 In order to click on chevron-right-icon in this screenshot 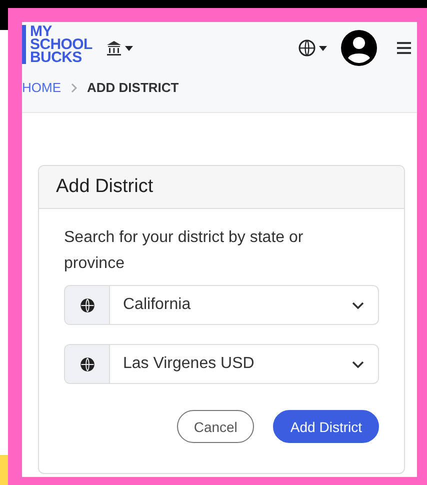, I will do `click(74, 87)`.